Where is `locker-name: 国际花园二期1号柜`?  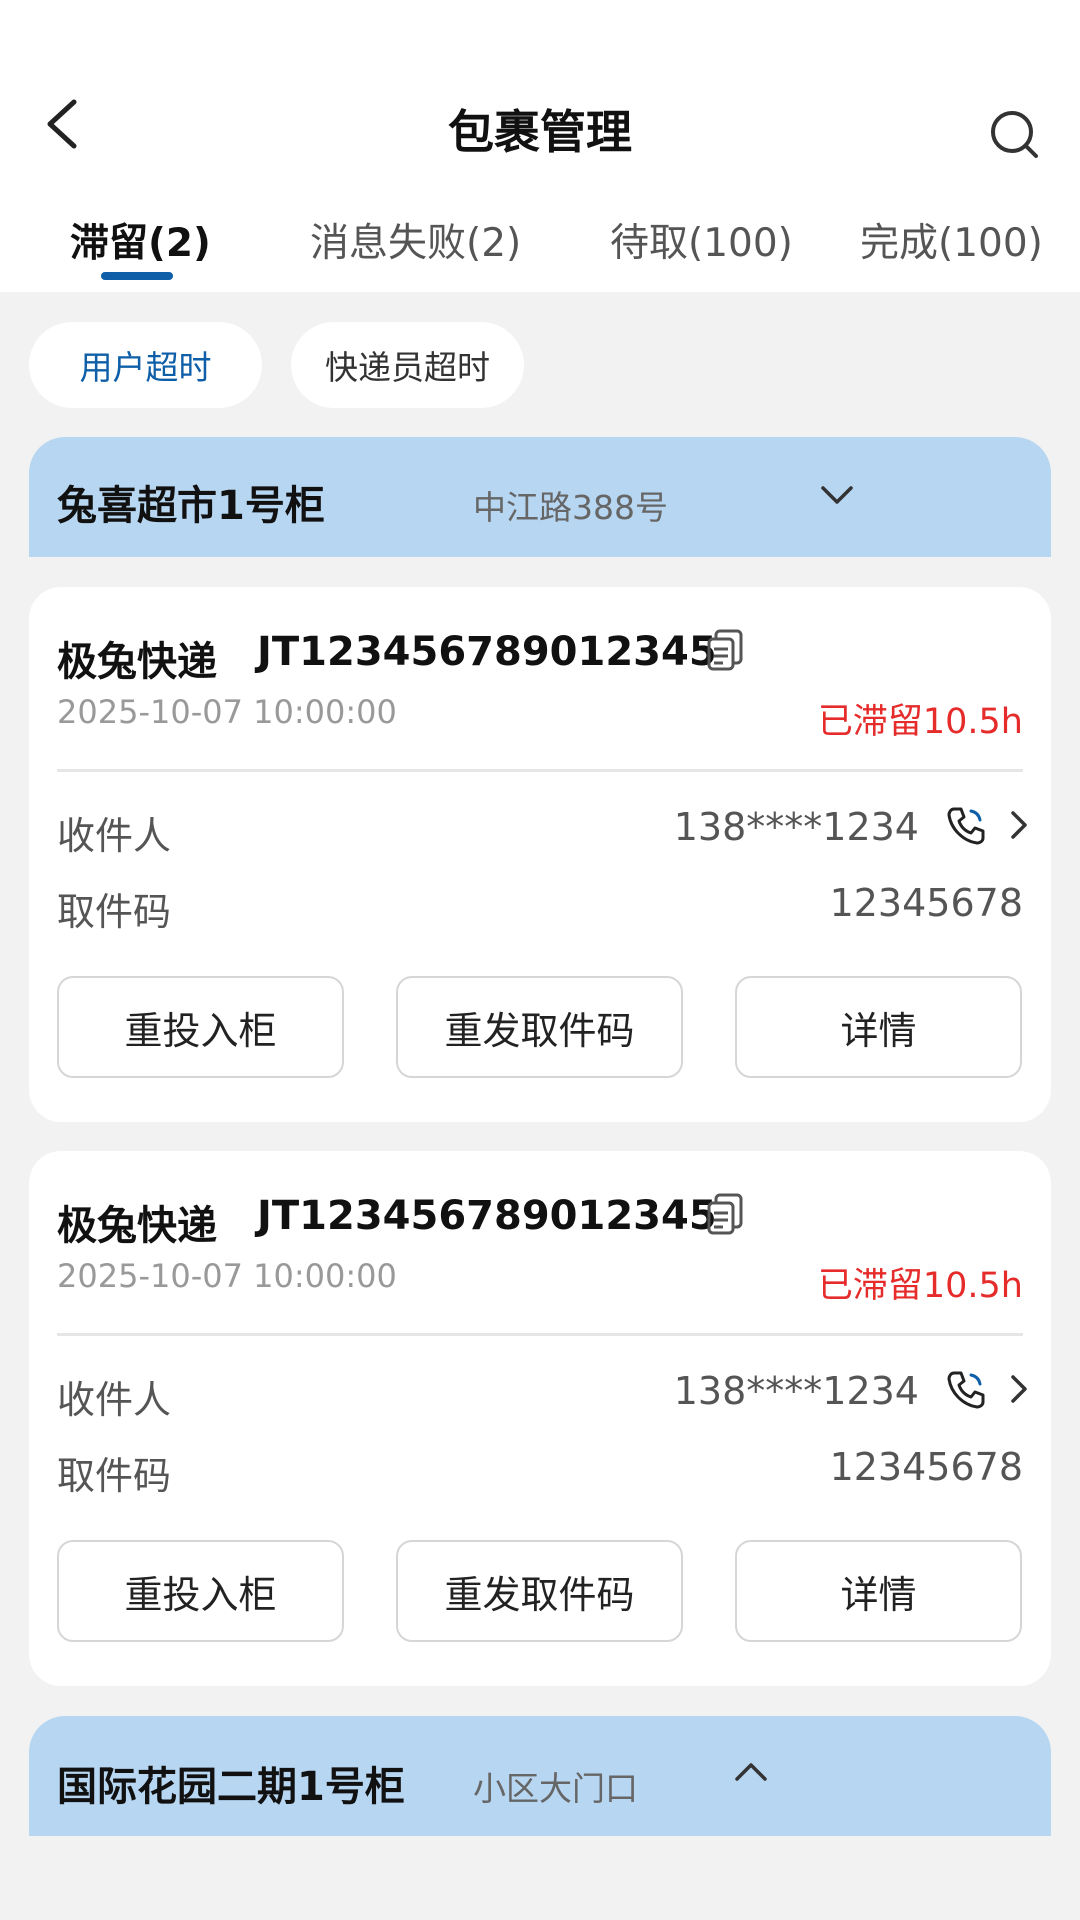
locker-name: 国际花园二期1号柜 is located at coordinates (231, 1787).